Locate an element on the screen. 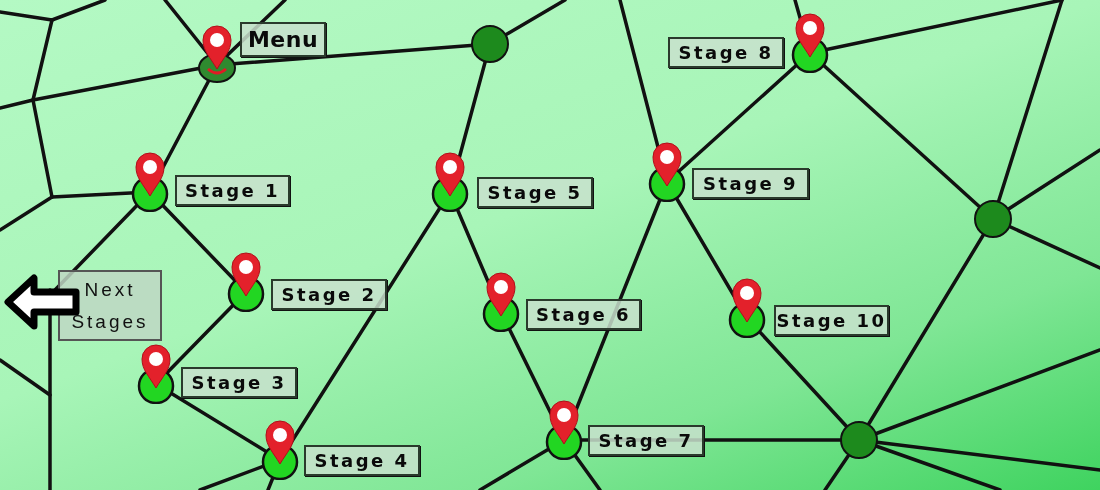  stage-button: Stage 2 is located at coordinates (329, 294).